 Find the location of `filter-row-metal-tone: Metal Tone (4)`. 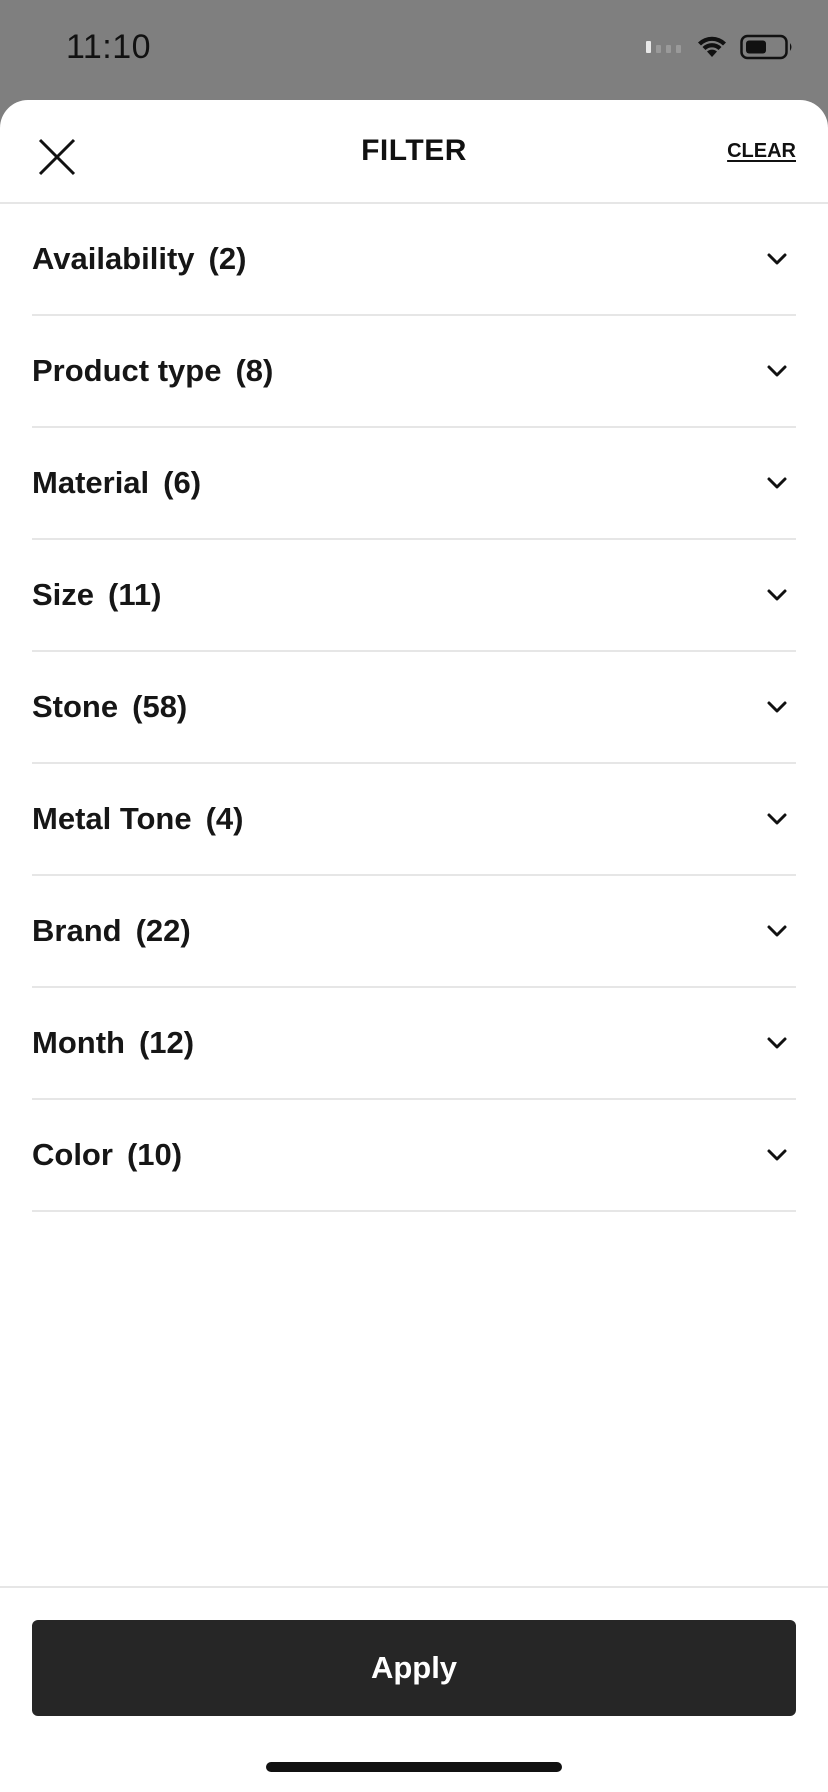

filter-row-metal-tone: Metal Tone (4) is located at coordinates (414, 820).